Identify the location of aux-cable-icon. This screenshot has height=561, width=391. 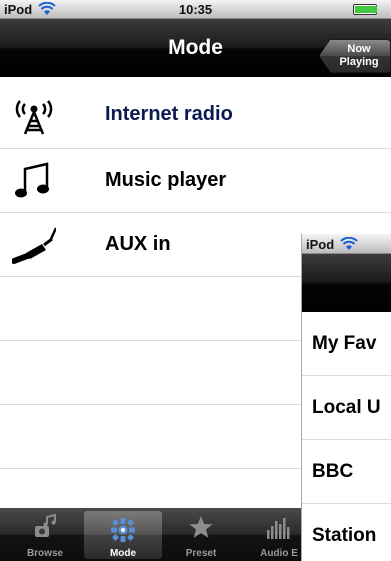
(34, 245).